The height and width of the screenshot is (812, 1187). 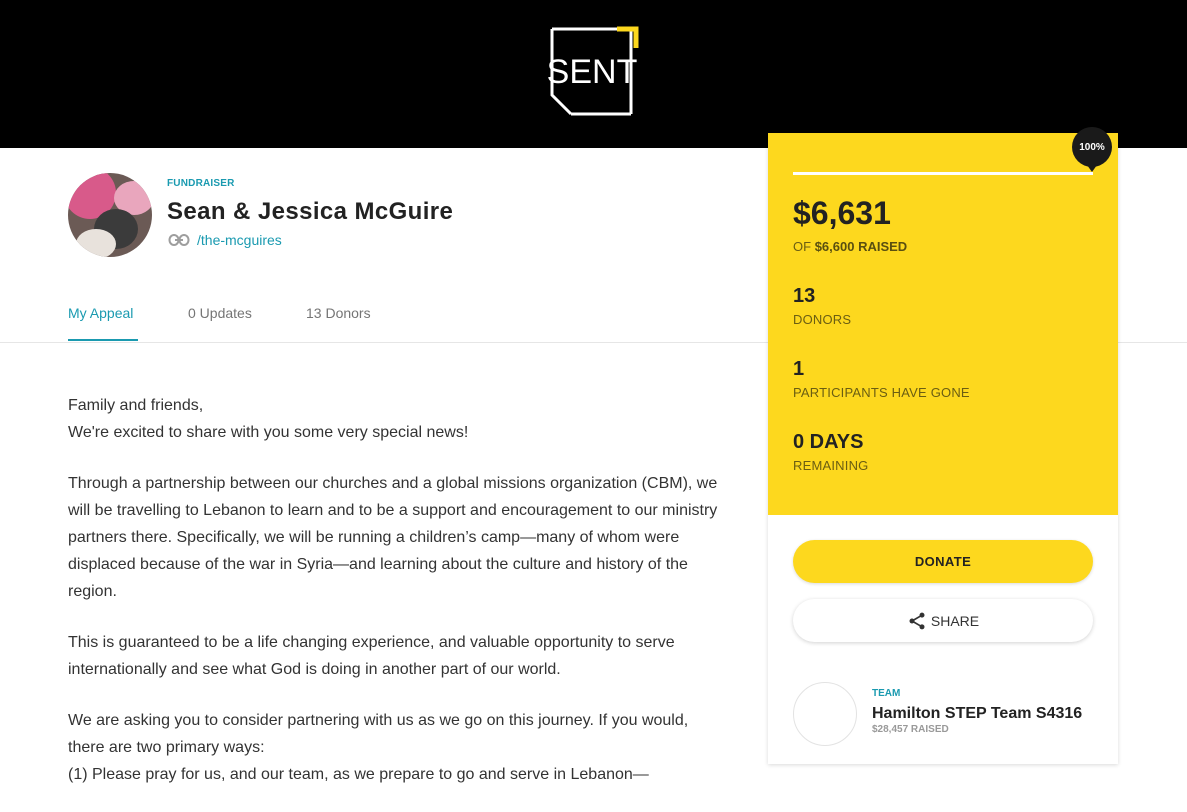 I want to click on share-button: SHARE, so click(x=943, y=620).